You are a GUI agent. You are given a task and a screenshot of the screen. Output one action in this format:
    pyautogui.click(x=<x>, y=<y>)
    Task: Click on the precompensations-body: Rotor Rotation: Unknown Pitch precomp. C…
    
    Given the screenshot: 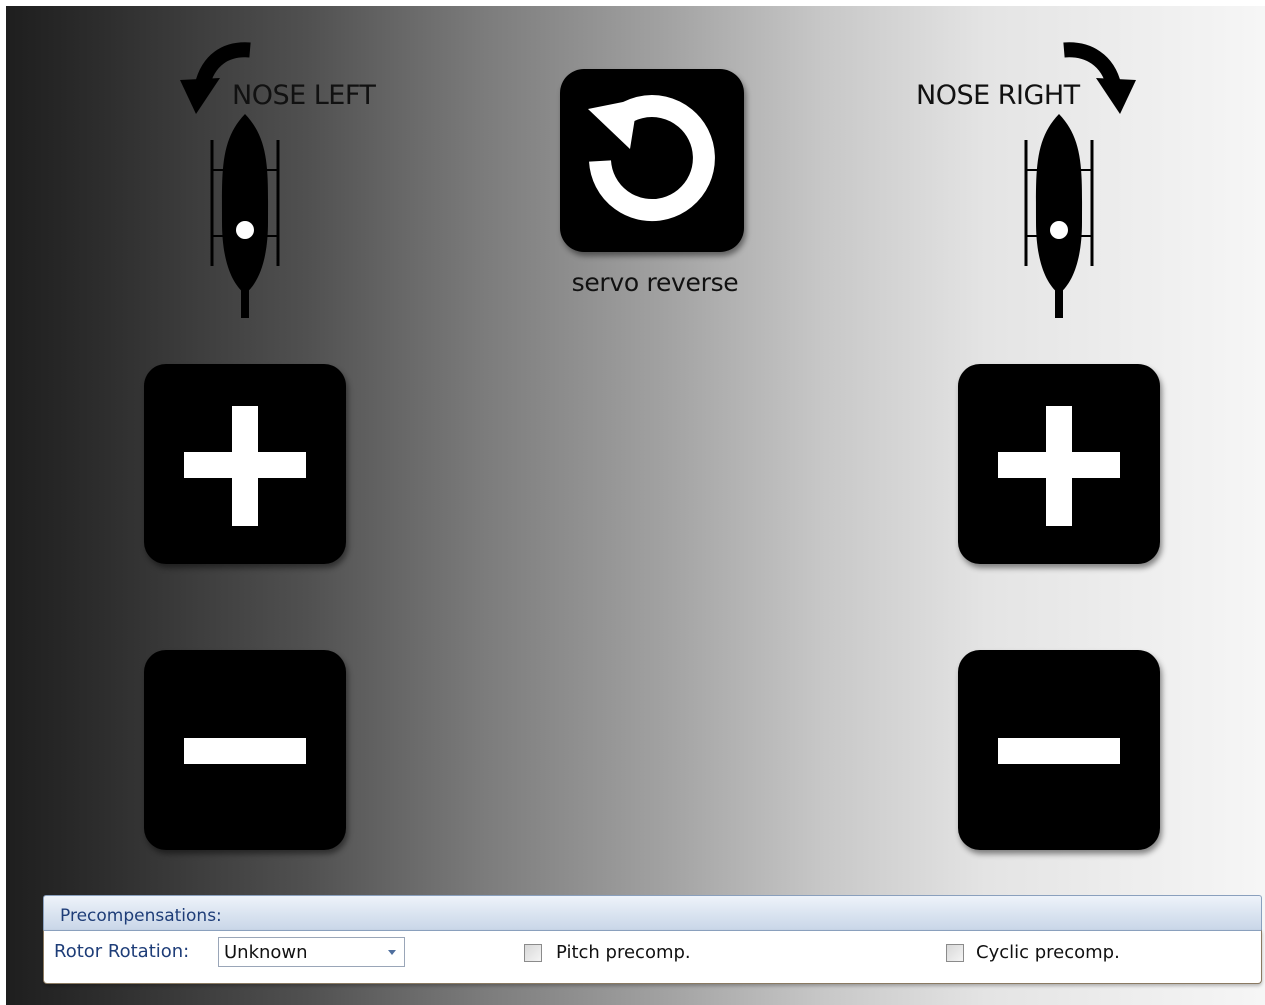 What is the action you would take?
    pyautogui.click(x=652, y=957)
    